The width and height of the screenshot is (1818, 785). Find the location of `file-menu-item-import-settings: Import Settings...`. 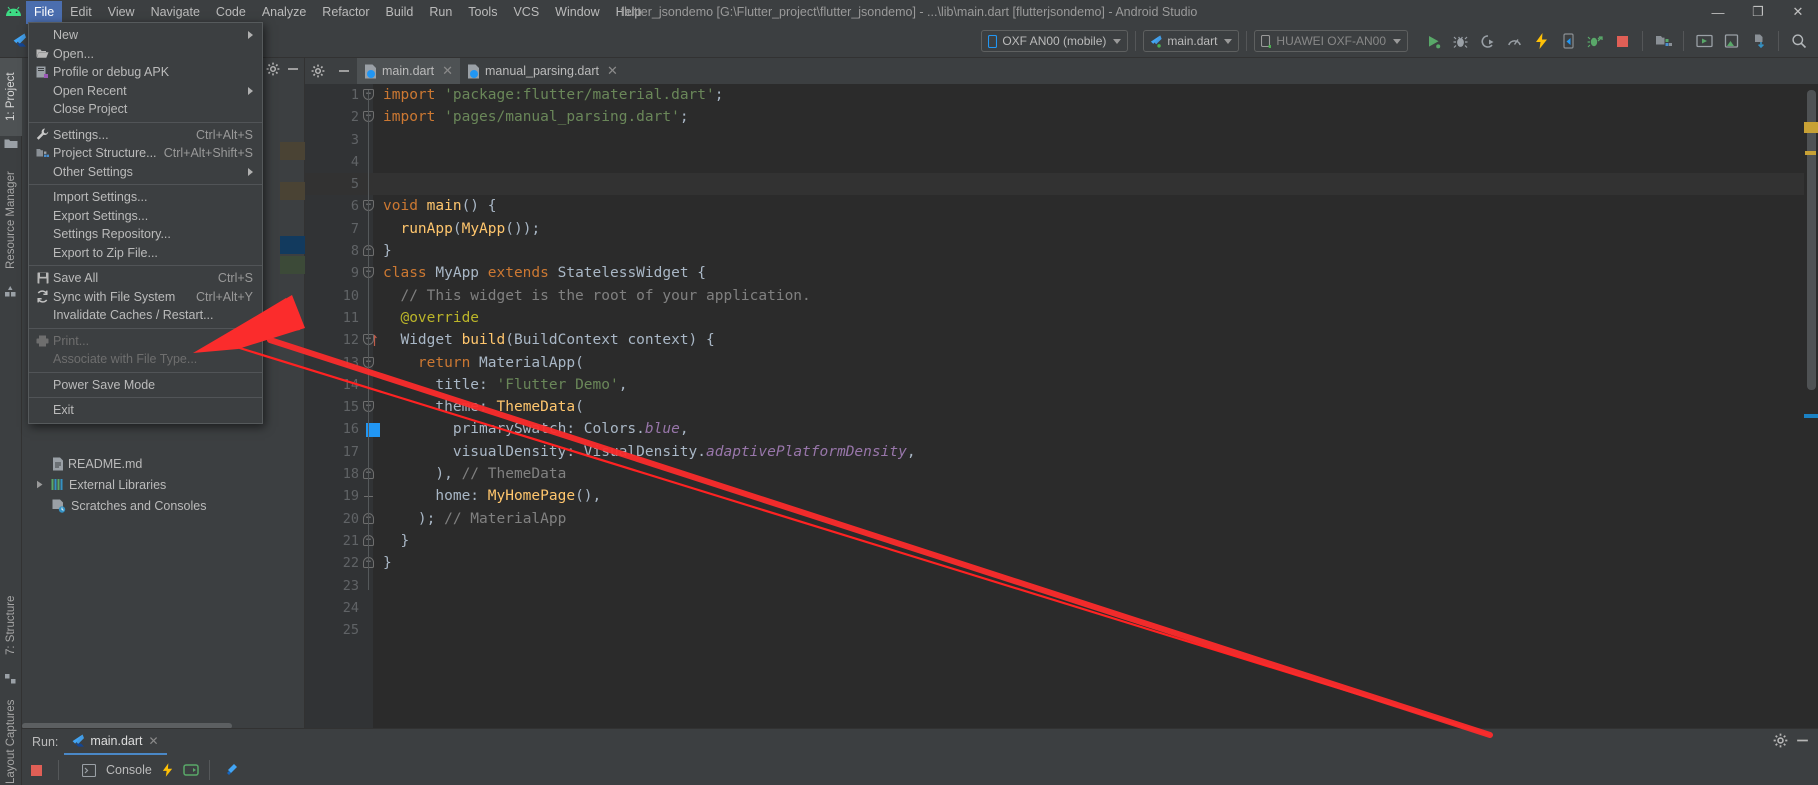

file-menu-item-import-settings: Import Settings... is located at coordinates (145, 197).